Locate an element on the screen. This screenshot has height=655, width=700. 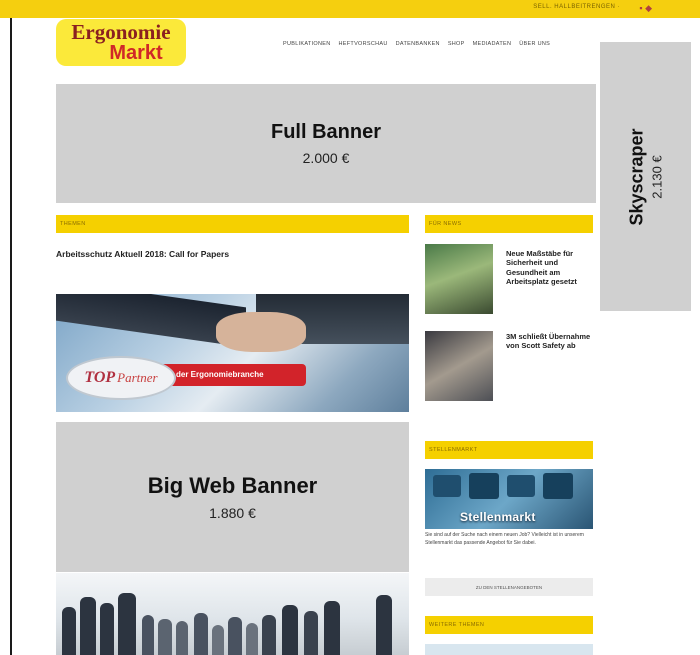
top-partner-image: der Ergonomiebranche TOP Partner is located at coordinates (232, 353).